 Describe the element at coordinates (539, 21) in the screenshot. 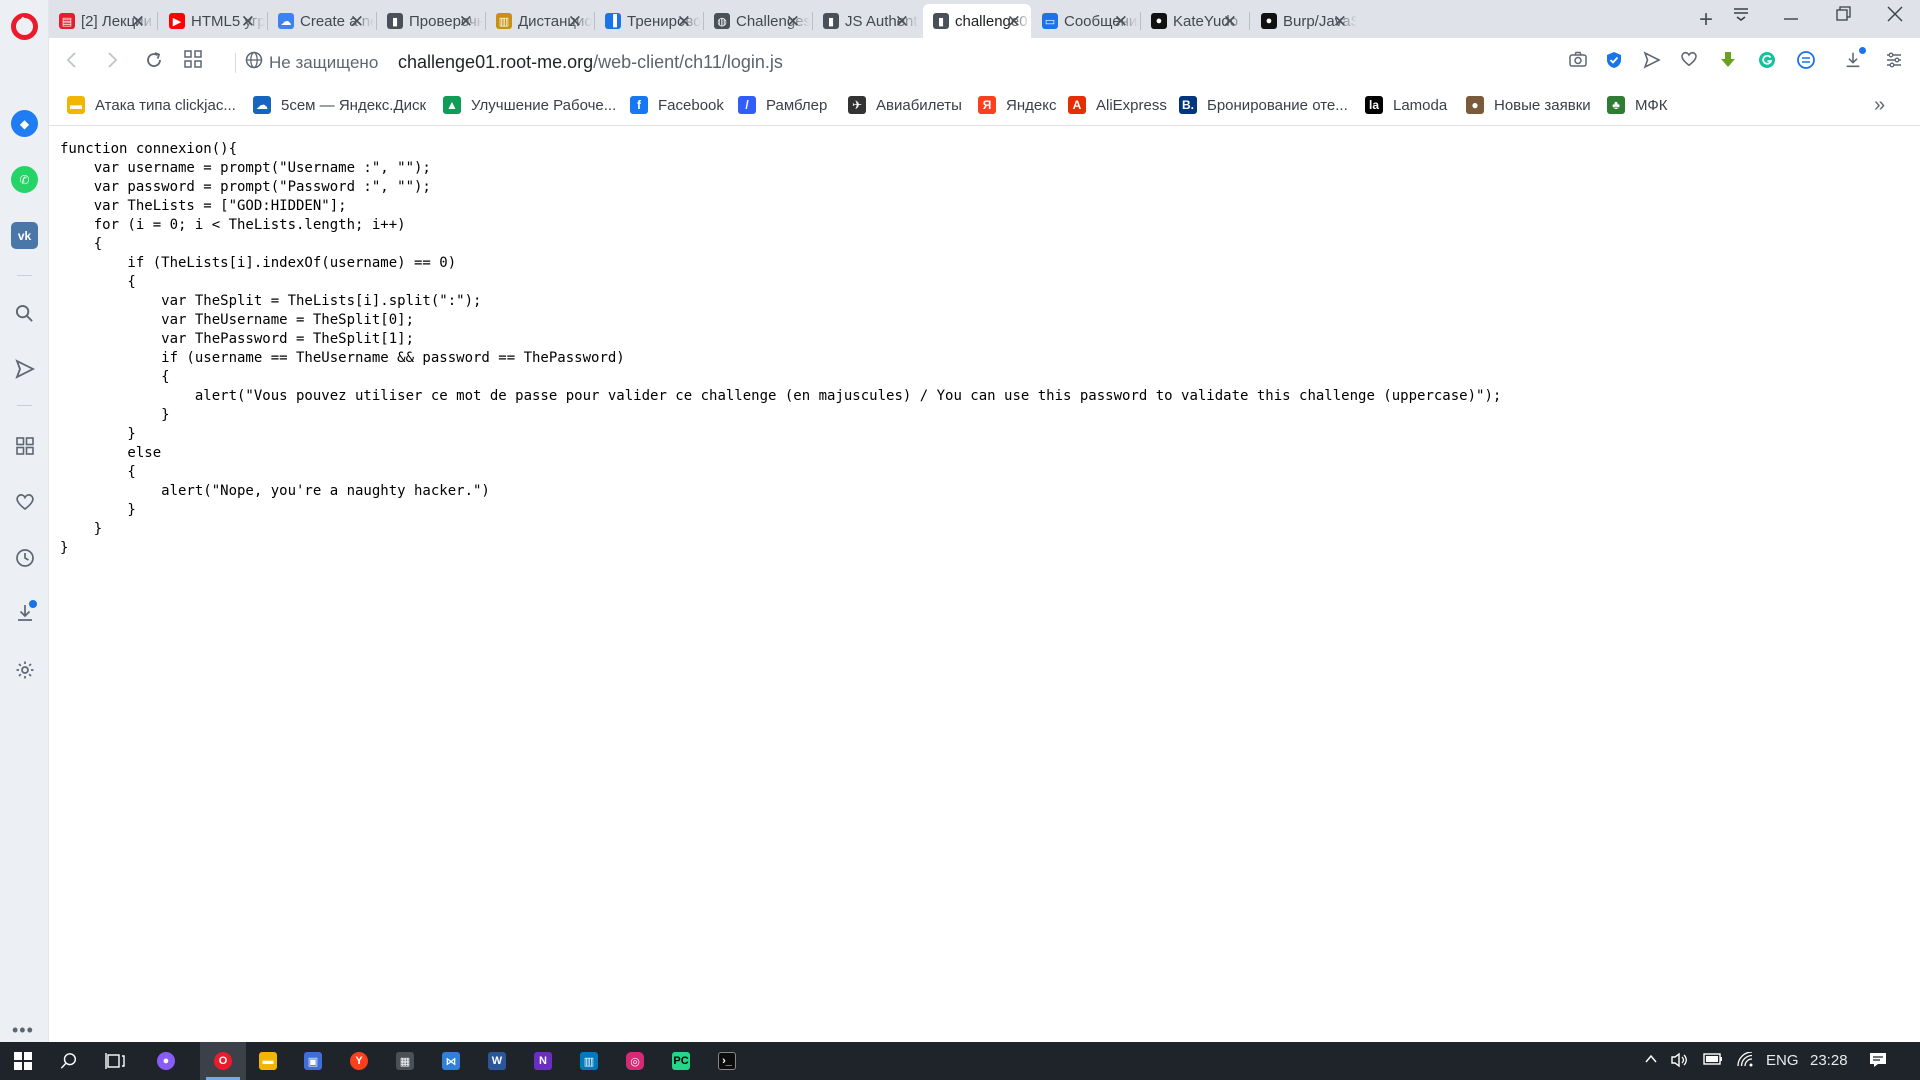

I see `tab: ▥Дистанционно✕` at that location.